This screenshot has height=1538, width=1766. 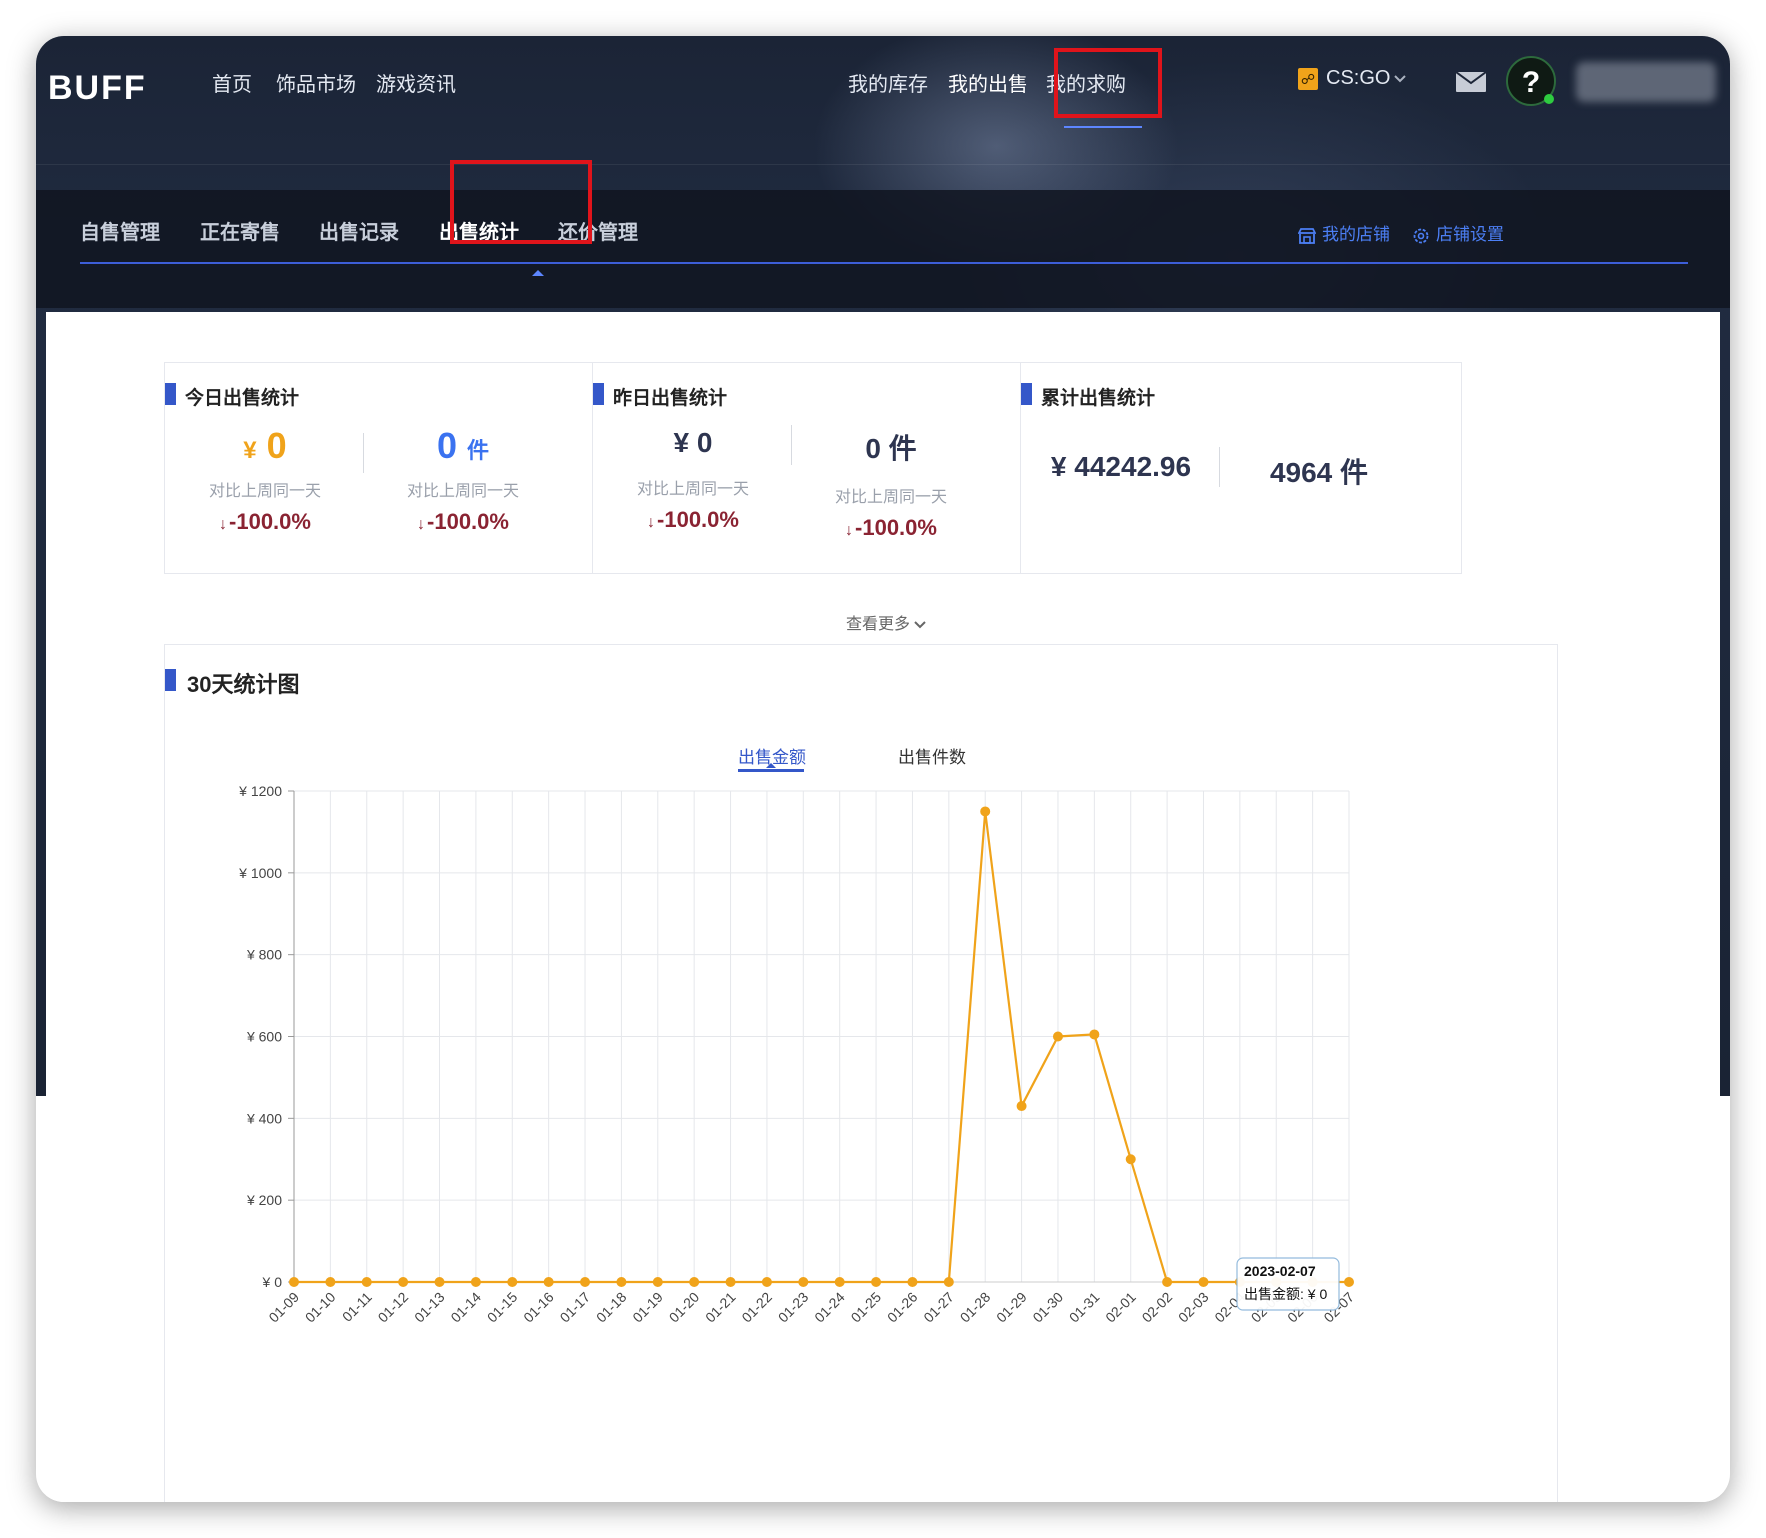 What do you see at coordinates (1308, 79) in the screenshot?
I see `csgo-game-icon: ☍` at bounding box center [1308, 79].